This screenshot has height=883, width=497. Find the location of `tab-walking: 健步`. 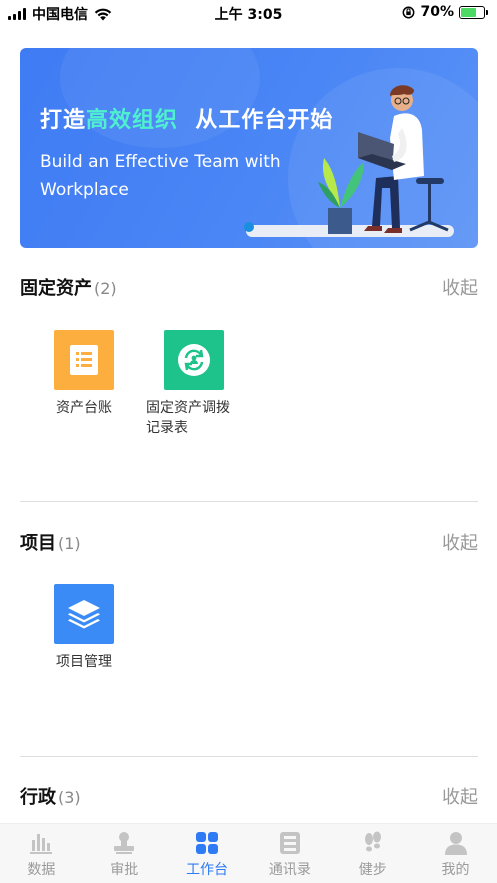

tab-walking: 健步 is located at coordinates (372, 853).